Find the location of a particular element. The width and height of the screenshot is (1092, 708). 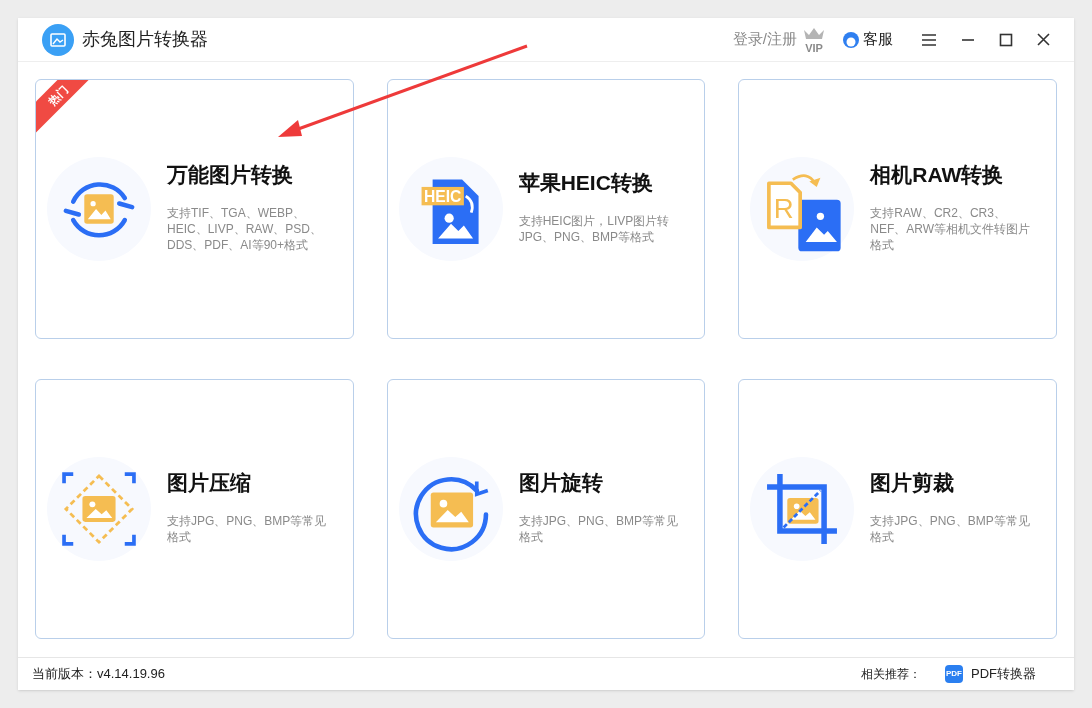

recommend-label: 相关推荐： is located at coordinates (891, 674).